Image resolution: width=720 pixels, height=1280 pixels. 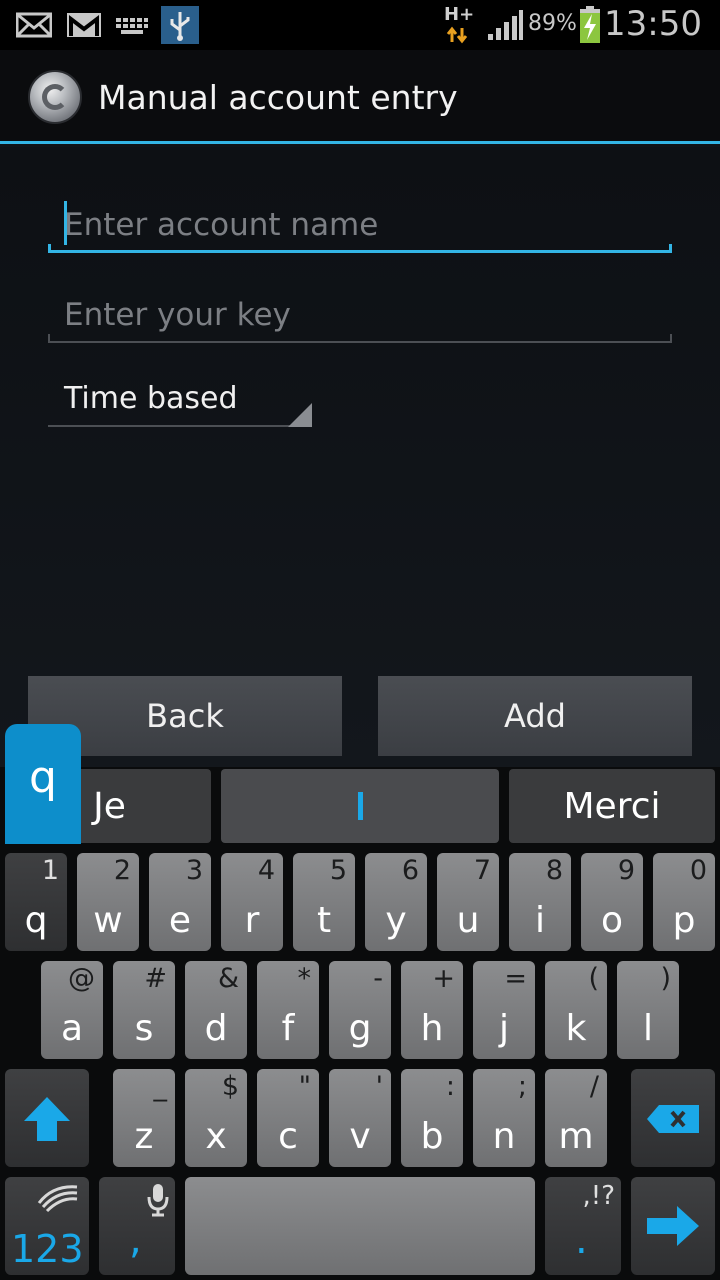 What do you see at coordinates (673, 1226) in the screenshot?
I see `enter-key` at bounding box center [673, 1226].